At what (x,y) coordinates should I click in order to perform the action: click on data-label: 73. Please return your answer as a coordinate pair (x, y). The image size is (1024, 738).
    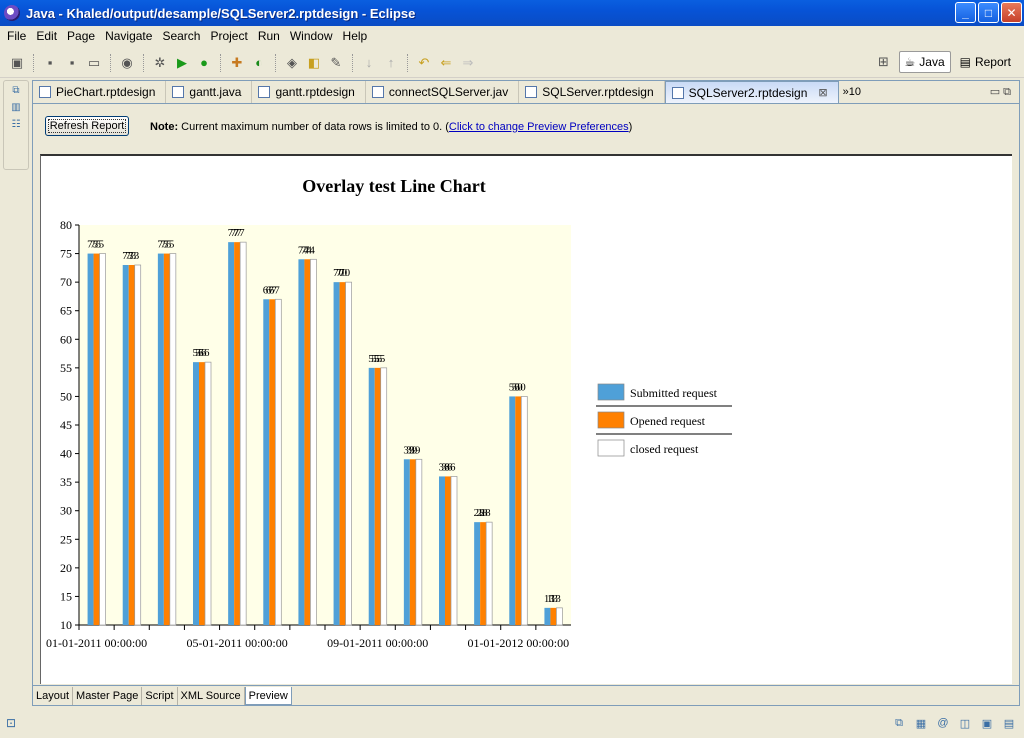
    Looking at the image, I should click on (134, 256).